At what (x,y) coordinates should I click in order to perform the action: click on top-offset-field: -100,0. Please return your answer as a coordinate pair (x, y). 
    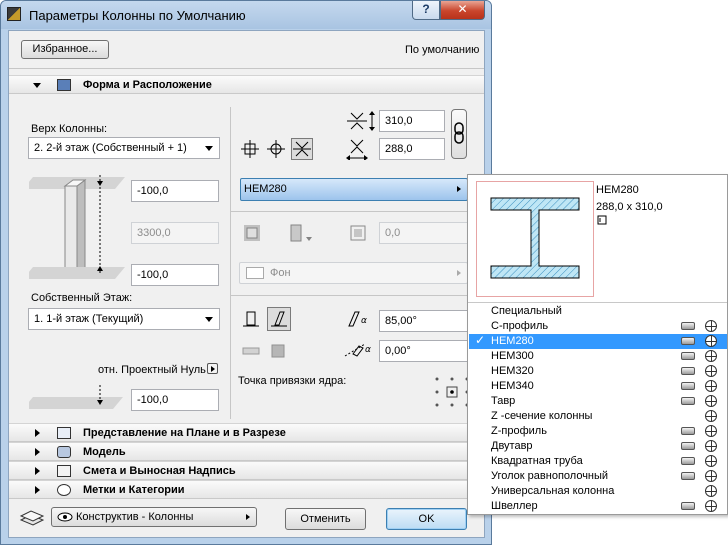
    Looking at the image, I should click on (175, 191).